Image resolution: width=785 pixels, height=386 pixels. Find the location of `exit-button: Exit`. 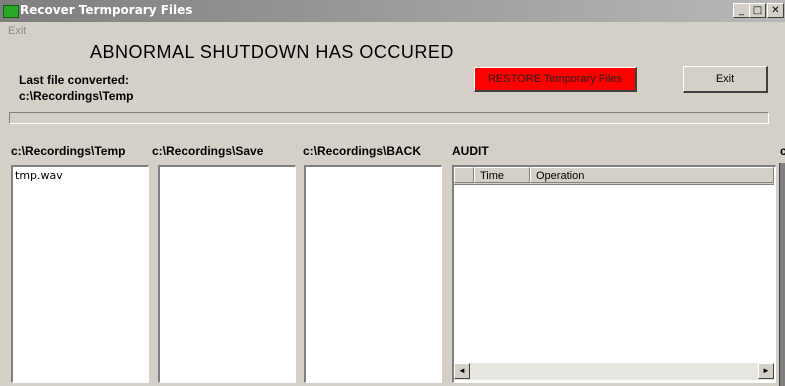

exit-button: Exit is located at coordinates (725, 79).